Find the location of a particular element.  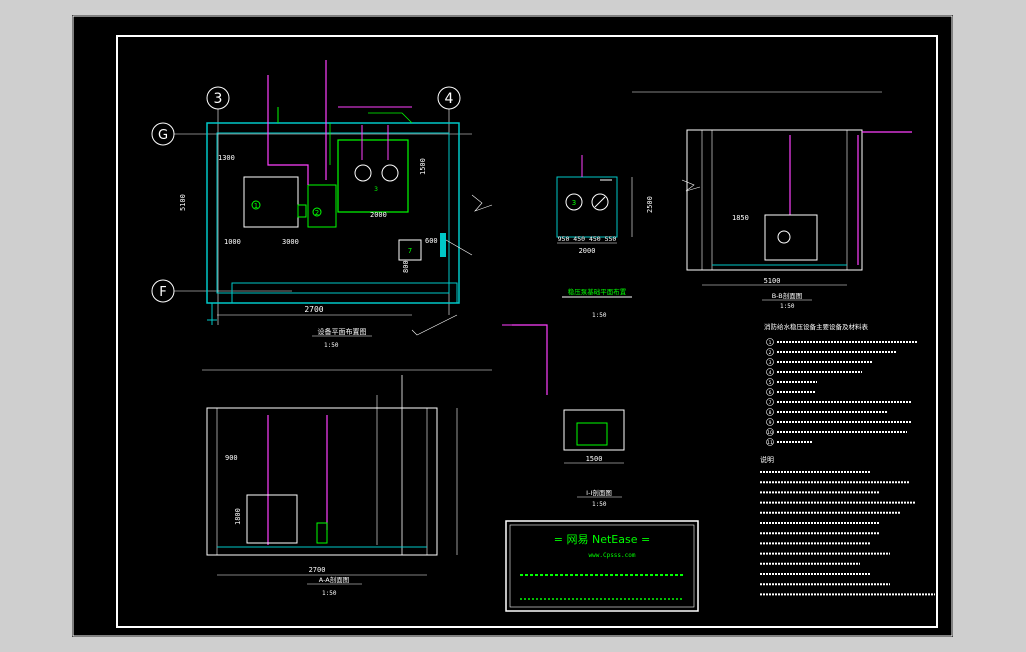

plan-scale: 1:50 is located at coordinates (331, 345).